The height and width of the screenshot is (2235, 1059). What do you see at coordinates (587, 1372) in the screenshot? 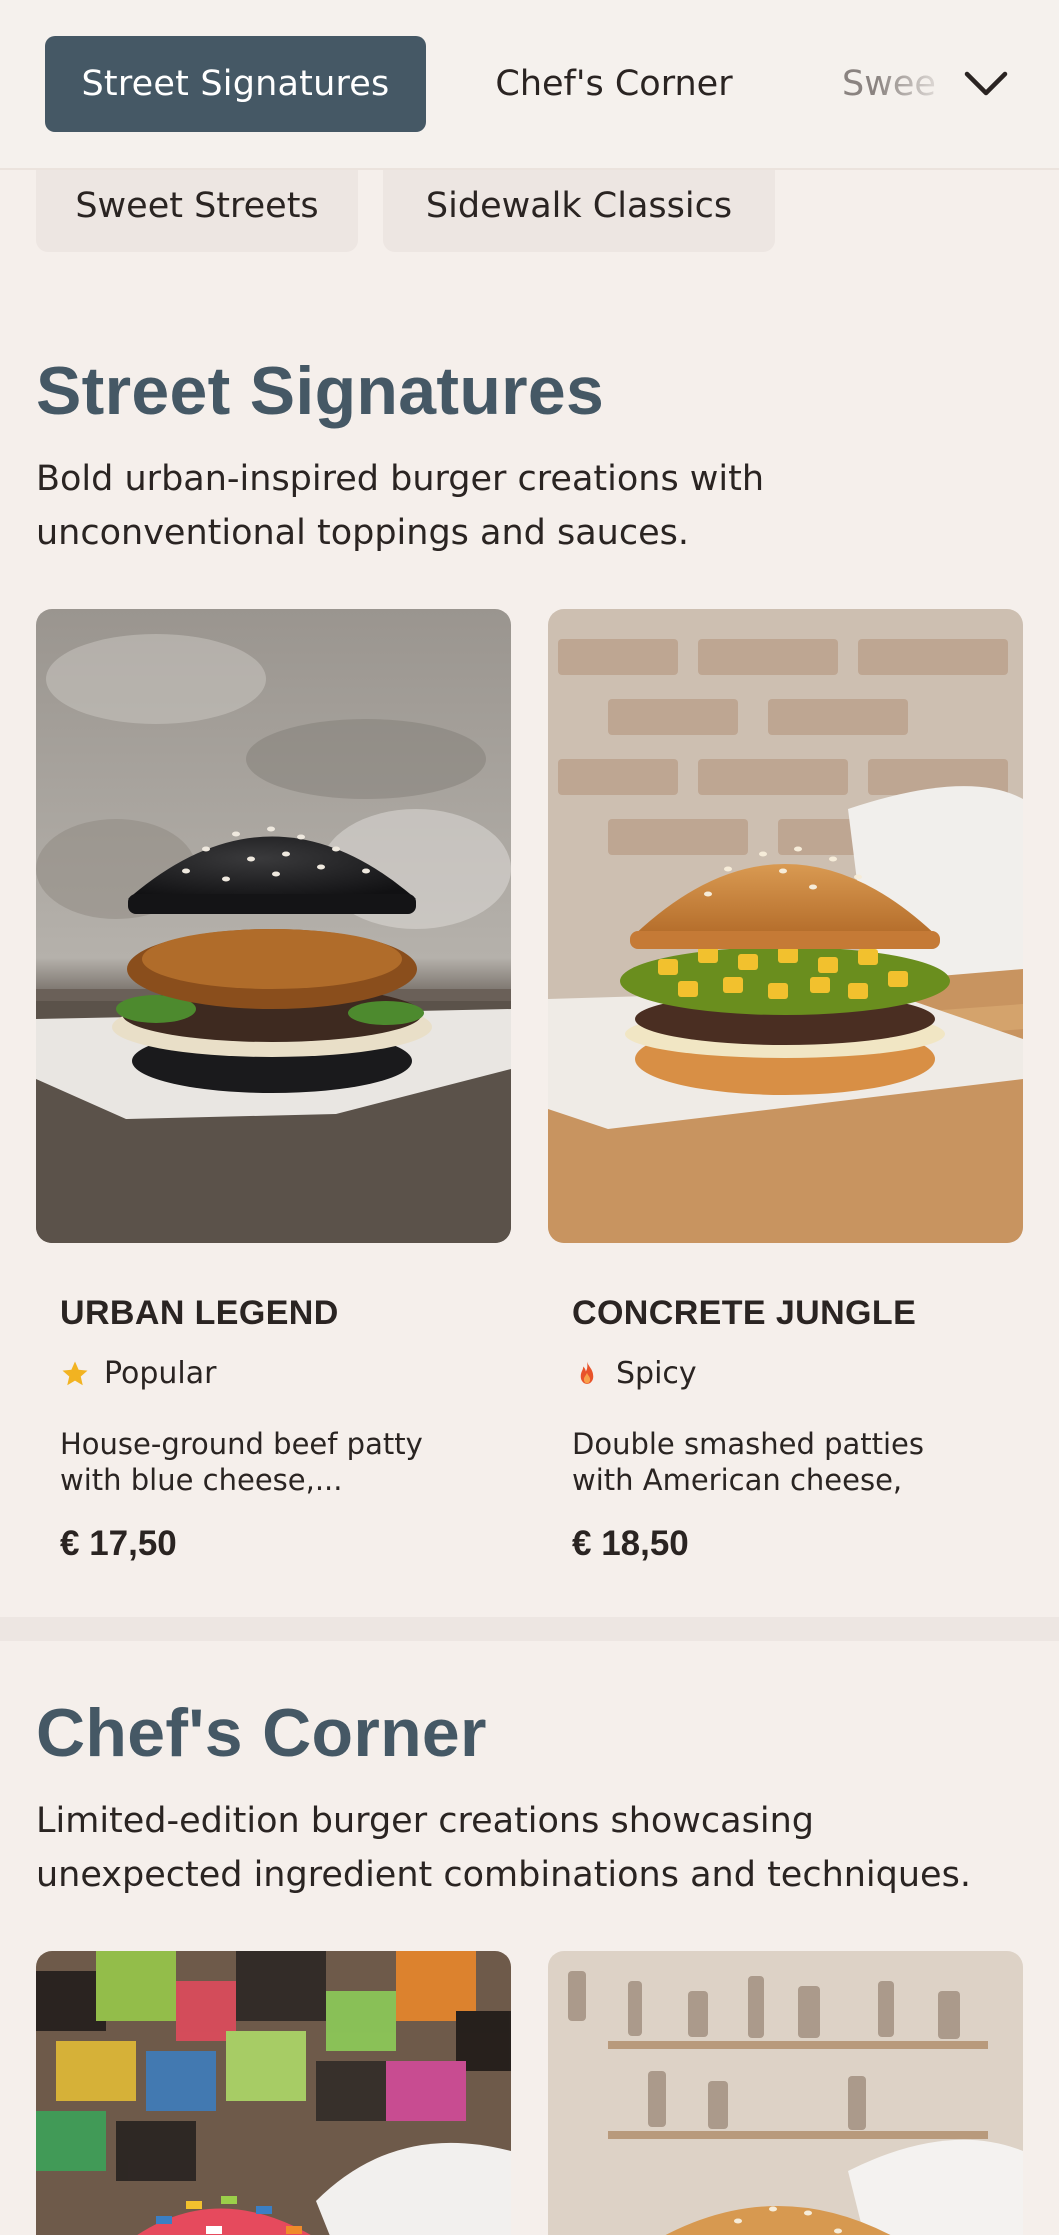
I see `flame-icon` at bounding box center [587, 1372].